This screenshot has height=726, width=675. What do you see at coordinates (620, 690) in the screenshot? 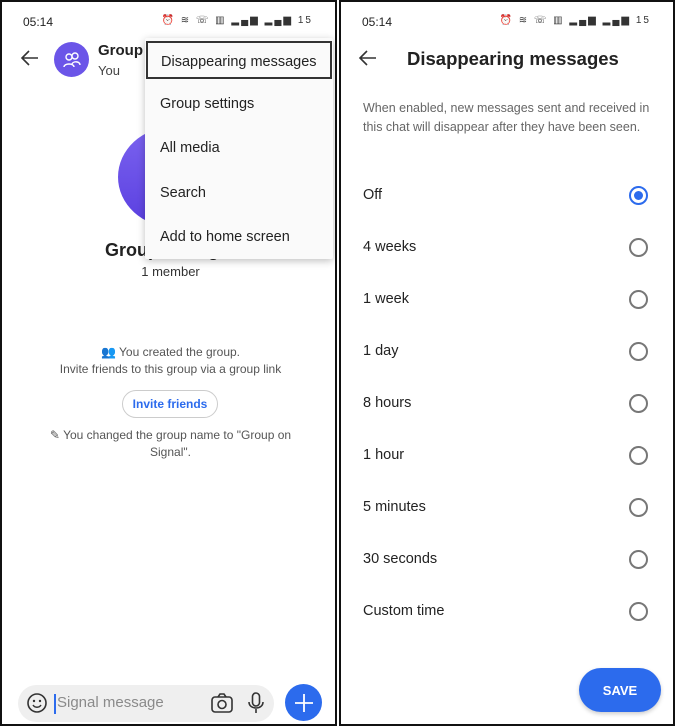
I see `save-button: SAVE` at bounding box center [620, 690].